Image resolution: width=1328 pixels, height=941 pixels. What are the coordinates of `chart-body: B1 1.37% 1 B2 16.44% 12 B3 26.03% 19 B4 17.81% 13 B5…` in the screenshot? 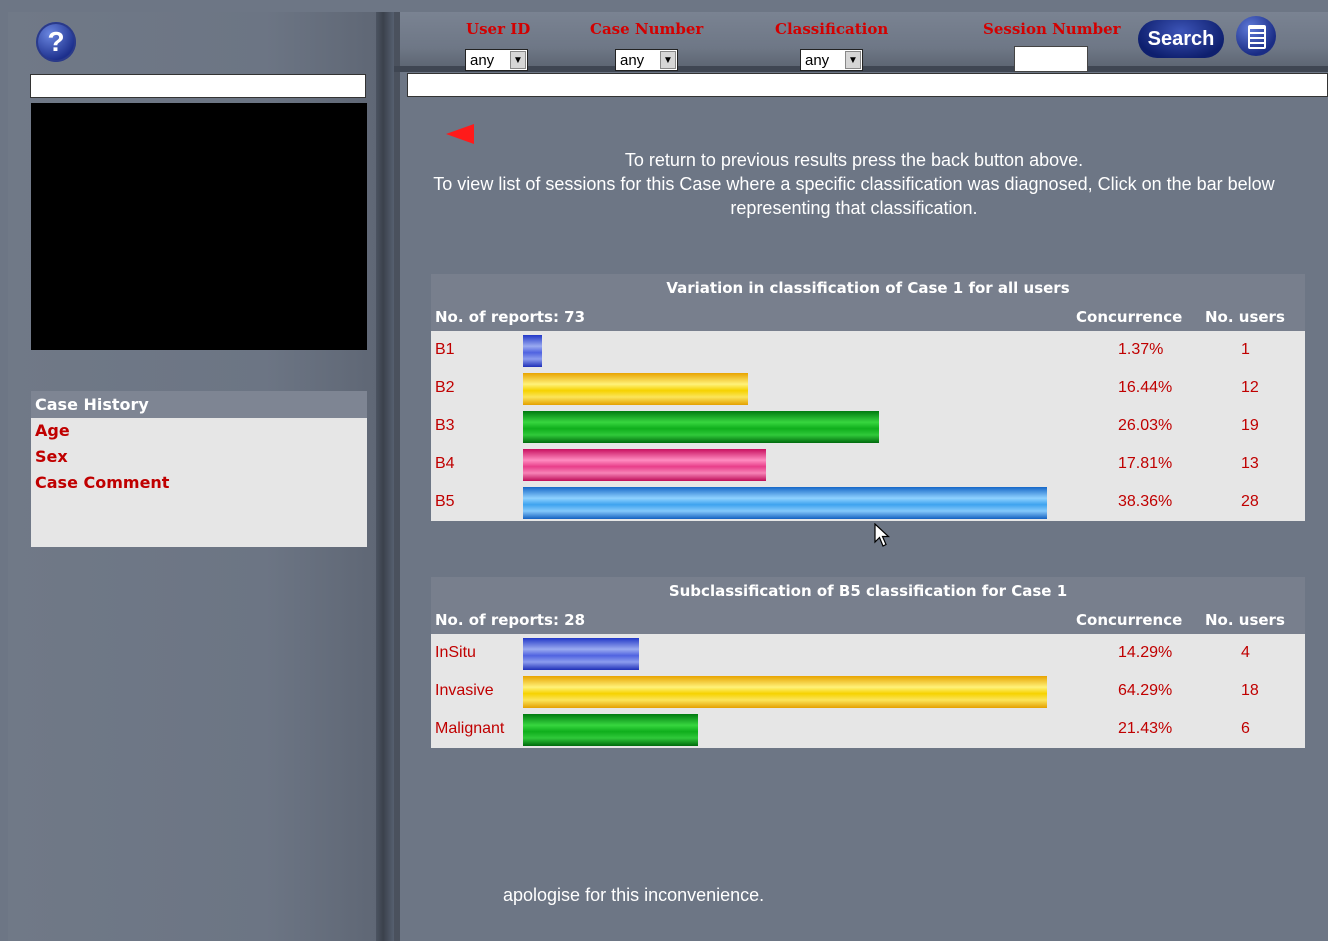 It's located at (868, 426).